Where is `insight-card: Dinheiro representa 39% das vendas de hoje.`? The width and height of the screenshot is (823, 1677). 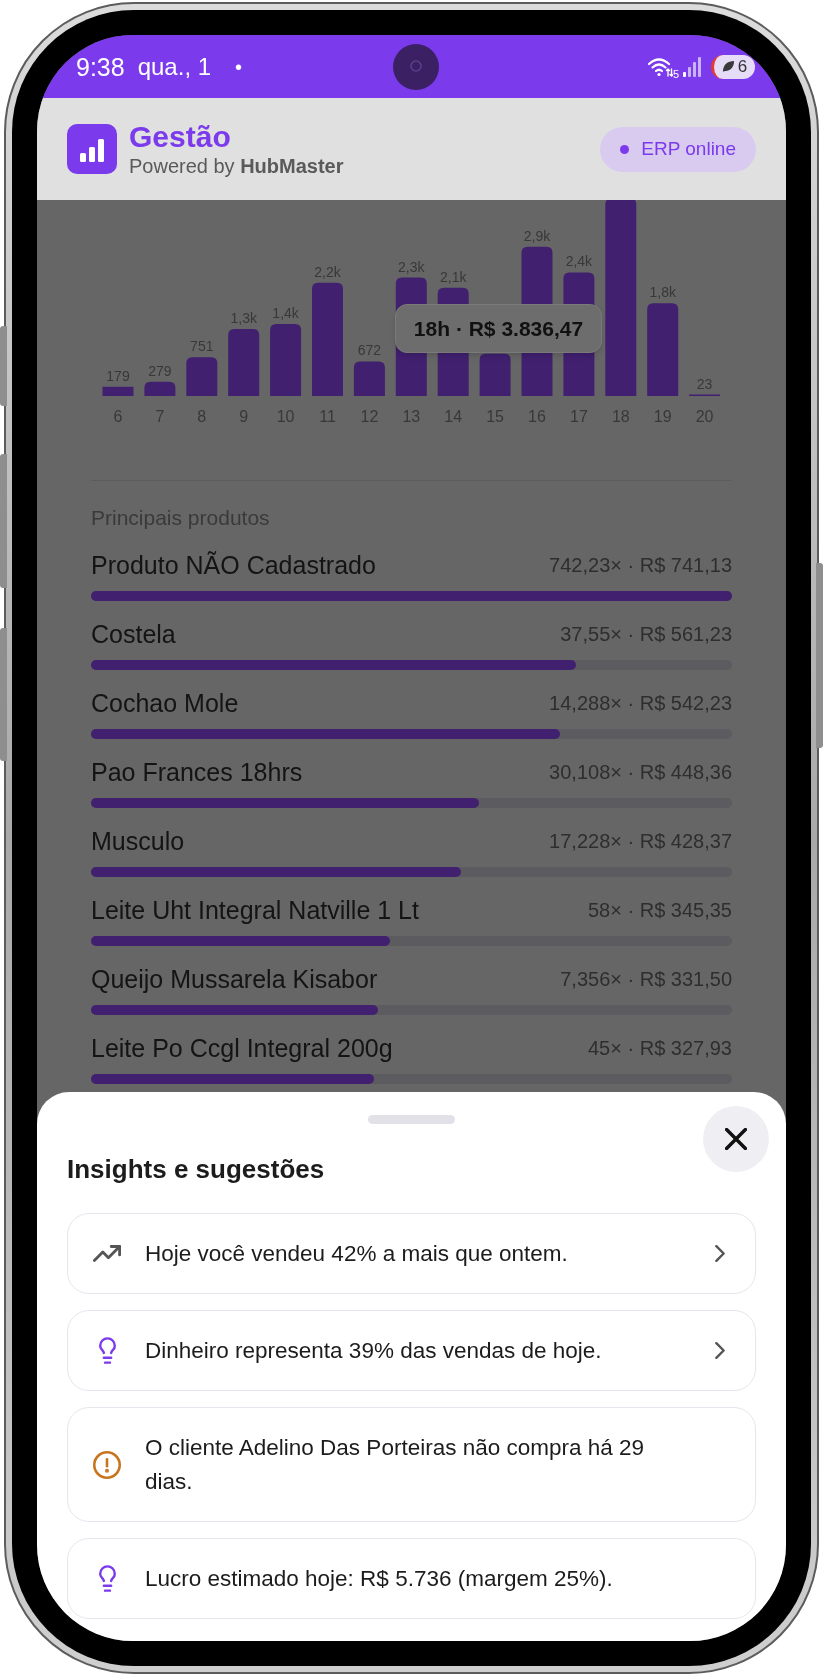 insight-card: Dinheiro representa 39% das vendas de hoje. is located at coordinates (411, 1350).